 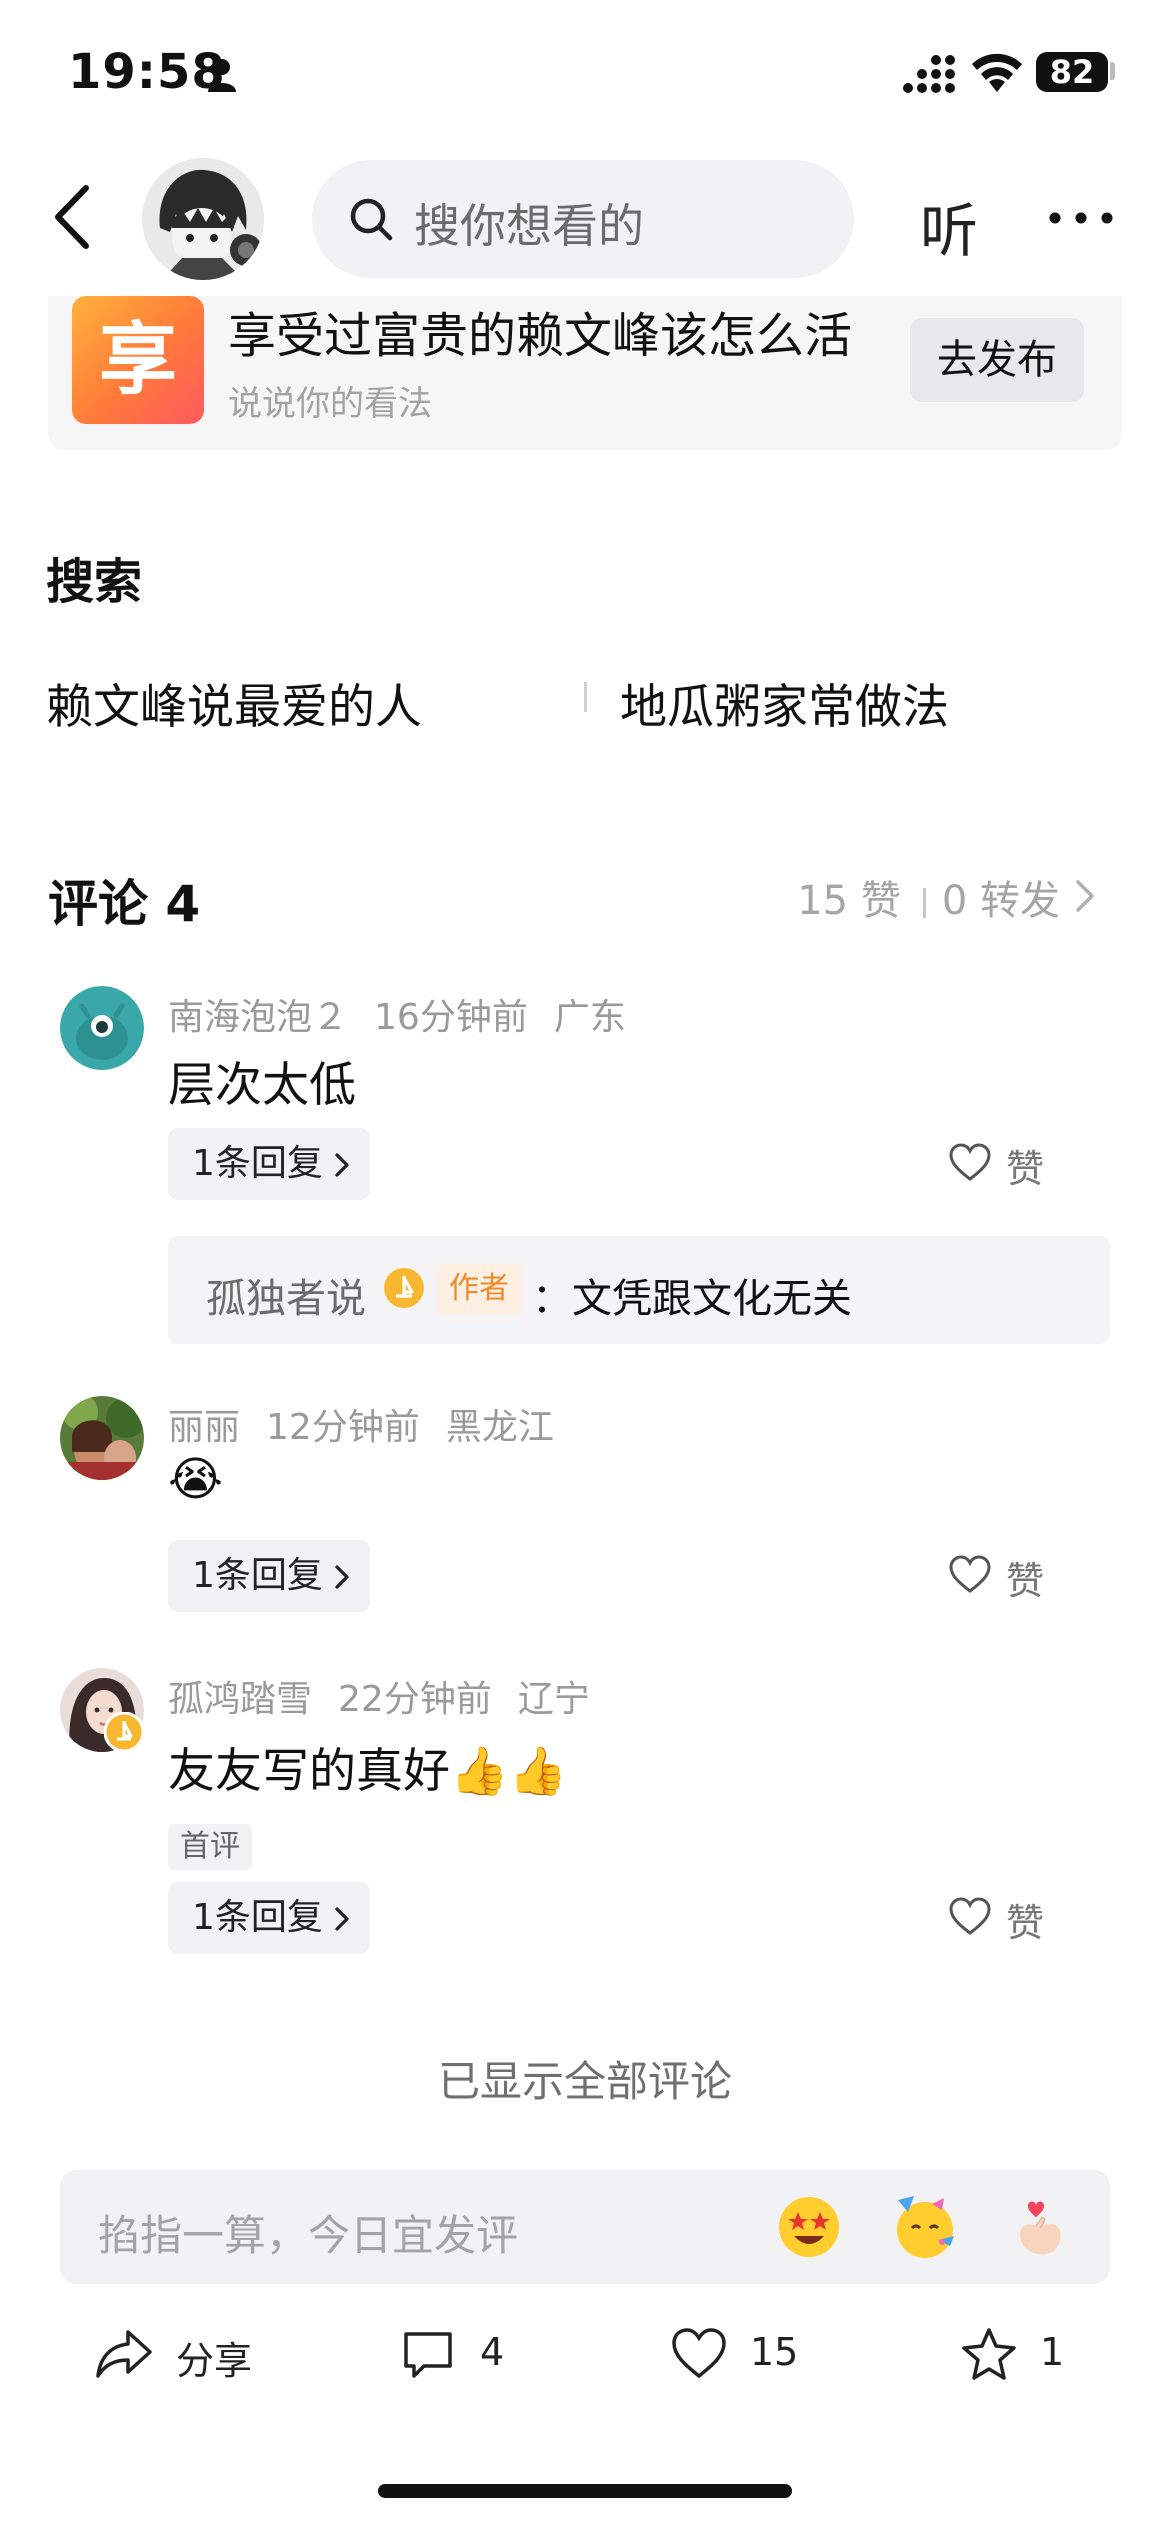 I want to click on search-section-heading: 搜索, so click(x=94, y=582).